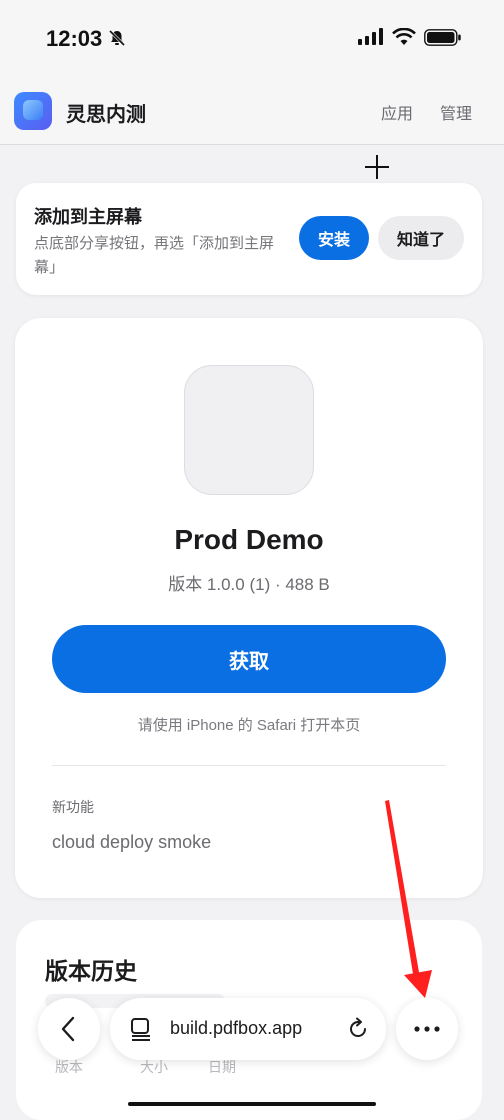 This screenshot has width=504, height=1120. What do you see at coordinates (404, 36) in the screenshot?
I see `wifi-icon` at bounding box center [404, 36].